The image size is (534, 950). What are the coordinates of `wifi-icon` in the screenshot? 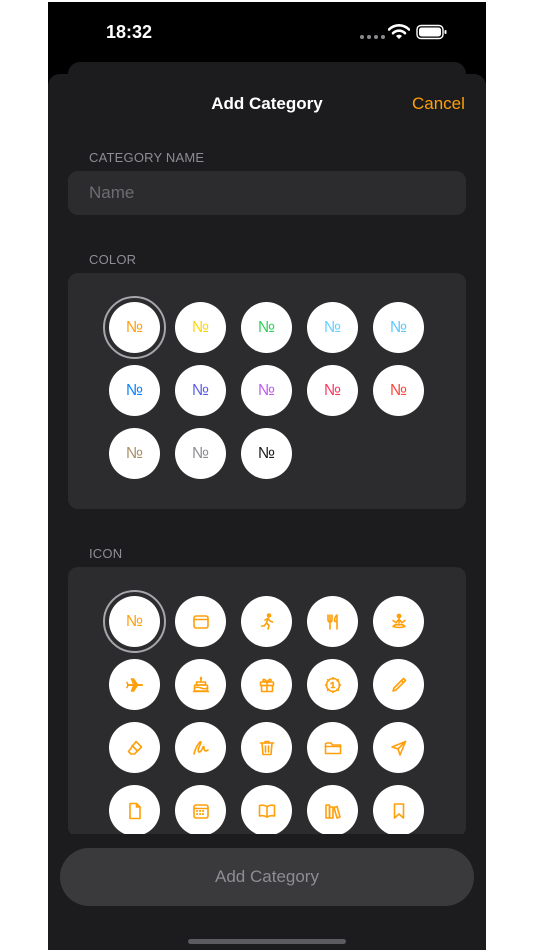 It's located at (399, 31).